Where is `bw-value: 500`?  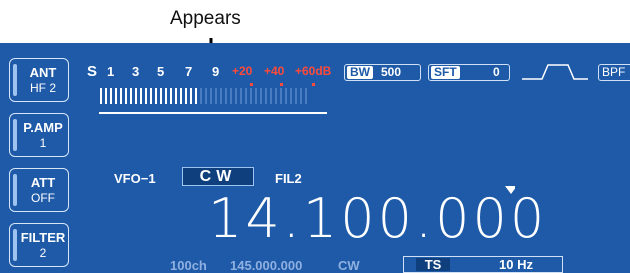 bw-value: 500 is located at coordinates (391, 72).